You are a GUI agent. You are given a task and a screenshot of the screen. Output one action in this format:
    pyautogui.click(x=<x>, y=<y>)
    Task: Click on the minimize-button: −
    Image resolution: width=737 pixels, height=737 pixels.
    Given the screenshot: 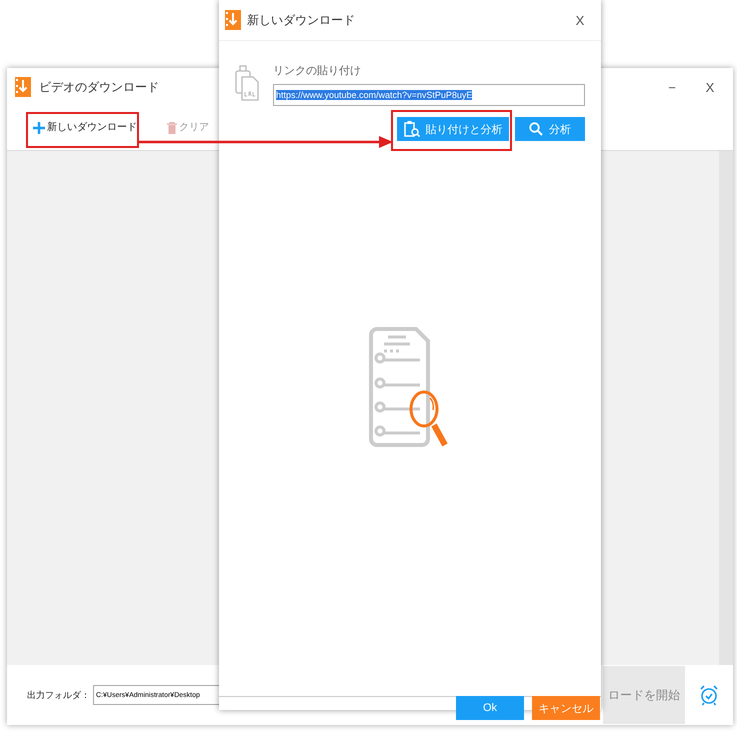 What is the action you would take?
    pyautogui.click(x=672, y=87)
    